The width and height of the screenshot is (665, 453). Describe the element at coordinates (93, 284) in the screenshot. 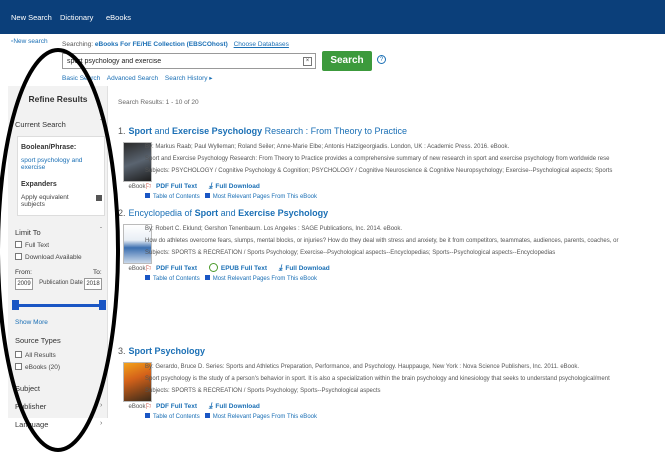

I see `to-year-input: 2018` at that location.